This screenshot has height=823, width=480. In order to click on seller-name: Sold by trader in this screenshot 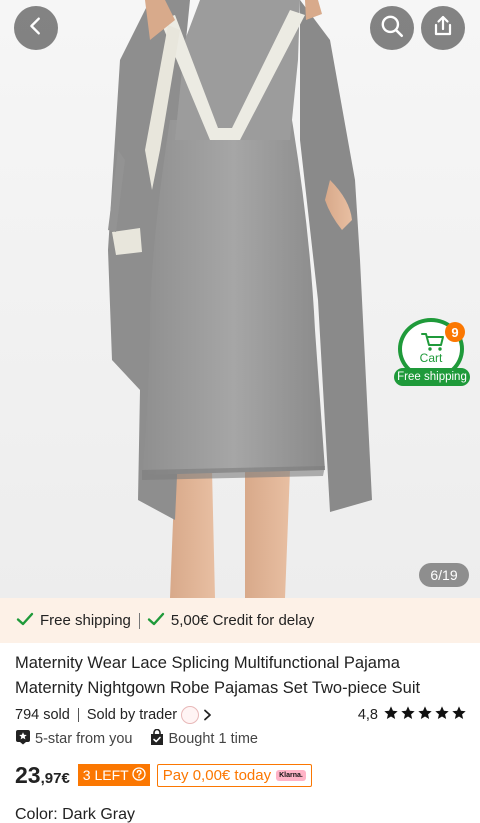, I will do `click(132, 715)`.